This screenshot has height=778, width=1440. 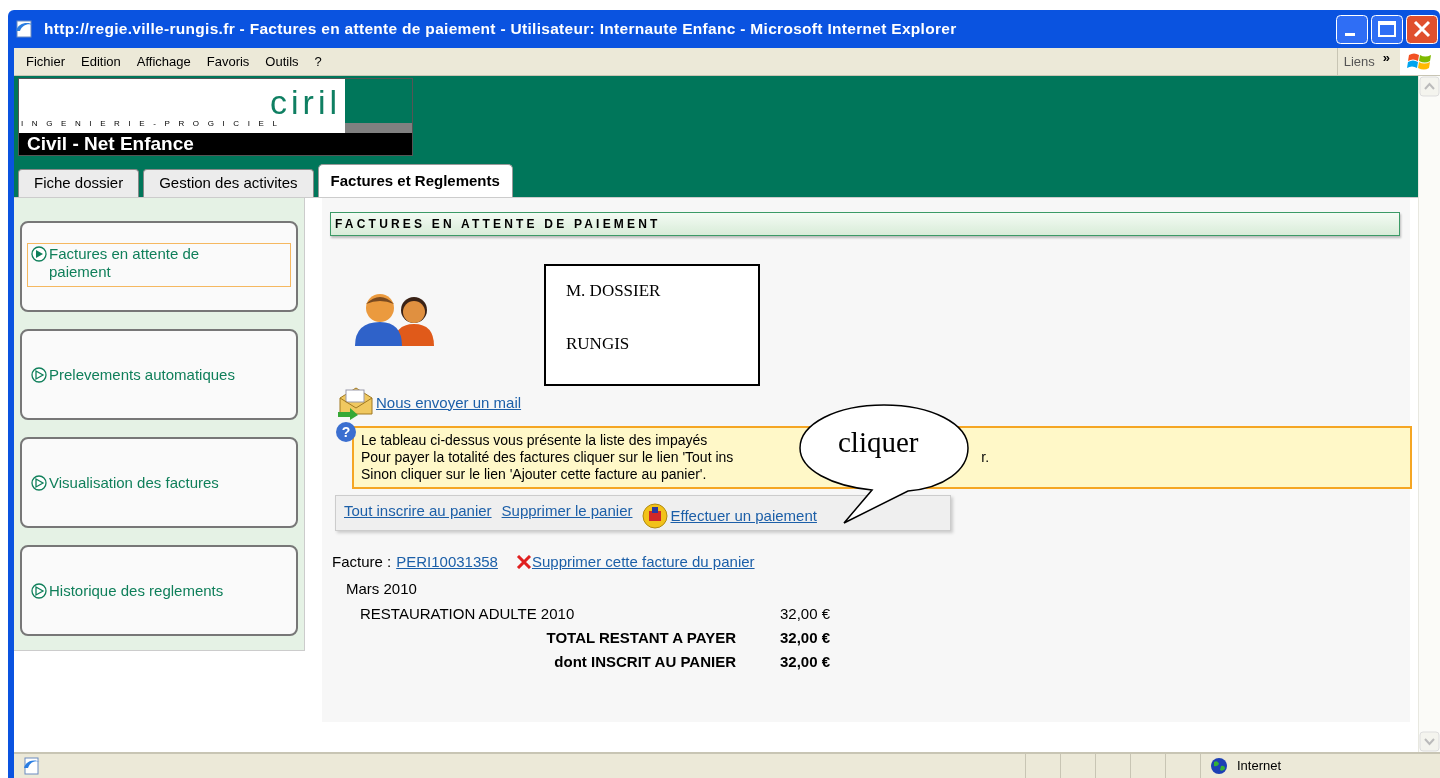 What do you see at coordinates (500, 29) in the screenshot?
I see `window-title: http://regie.ville-rungis.fr - Factures en attente de paiement - Utilisateur: Internaute Enfanc - Microsoft Internet Explorer` at bounding box center [500, 29].